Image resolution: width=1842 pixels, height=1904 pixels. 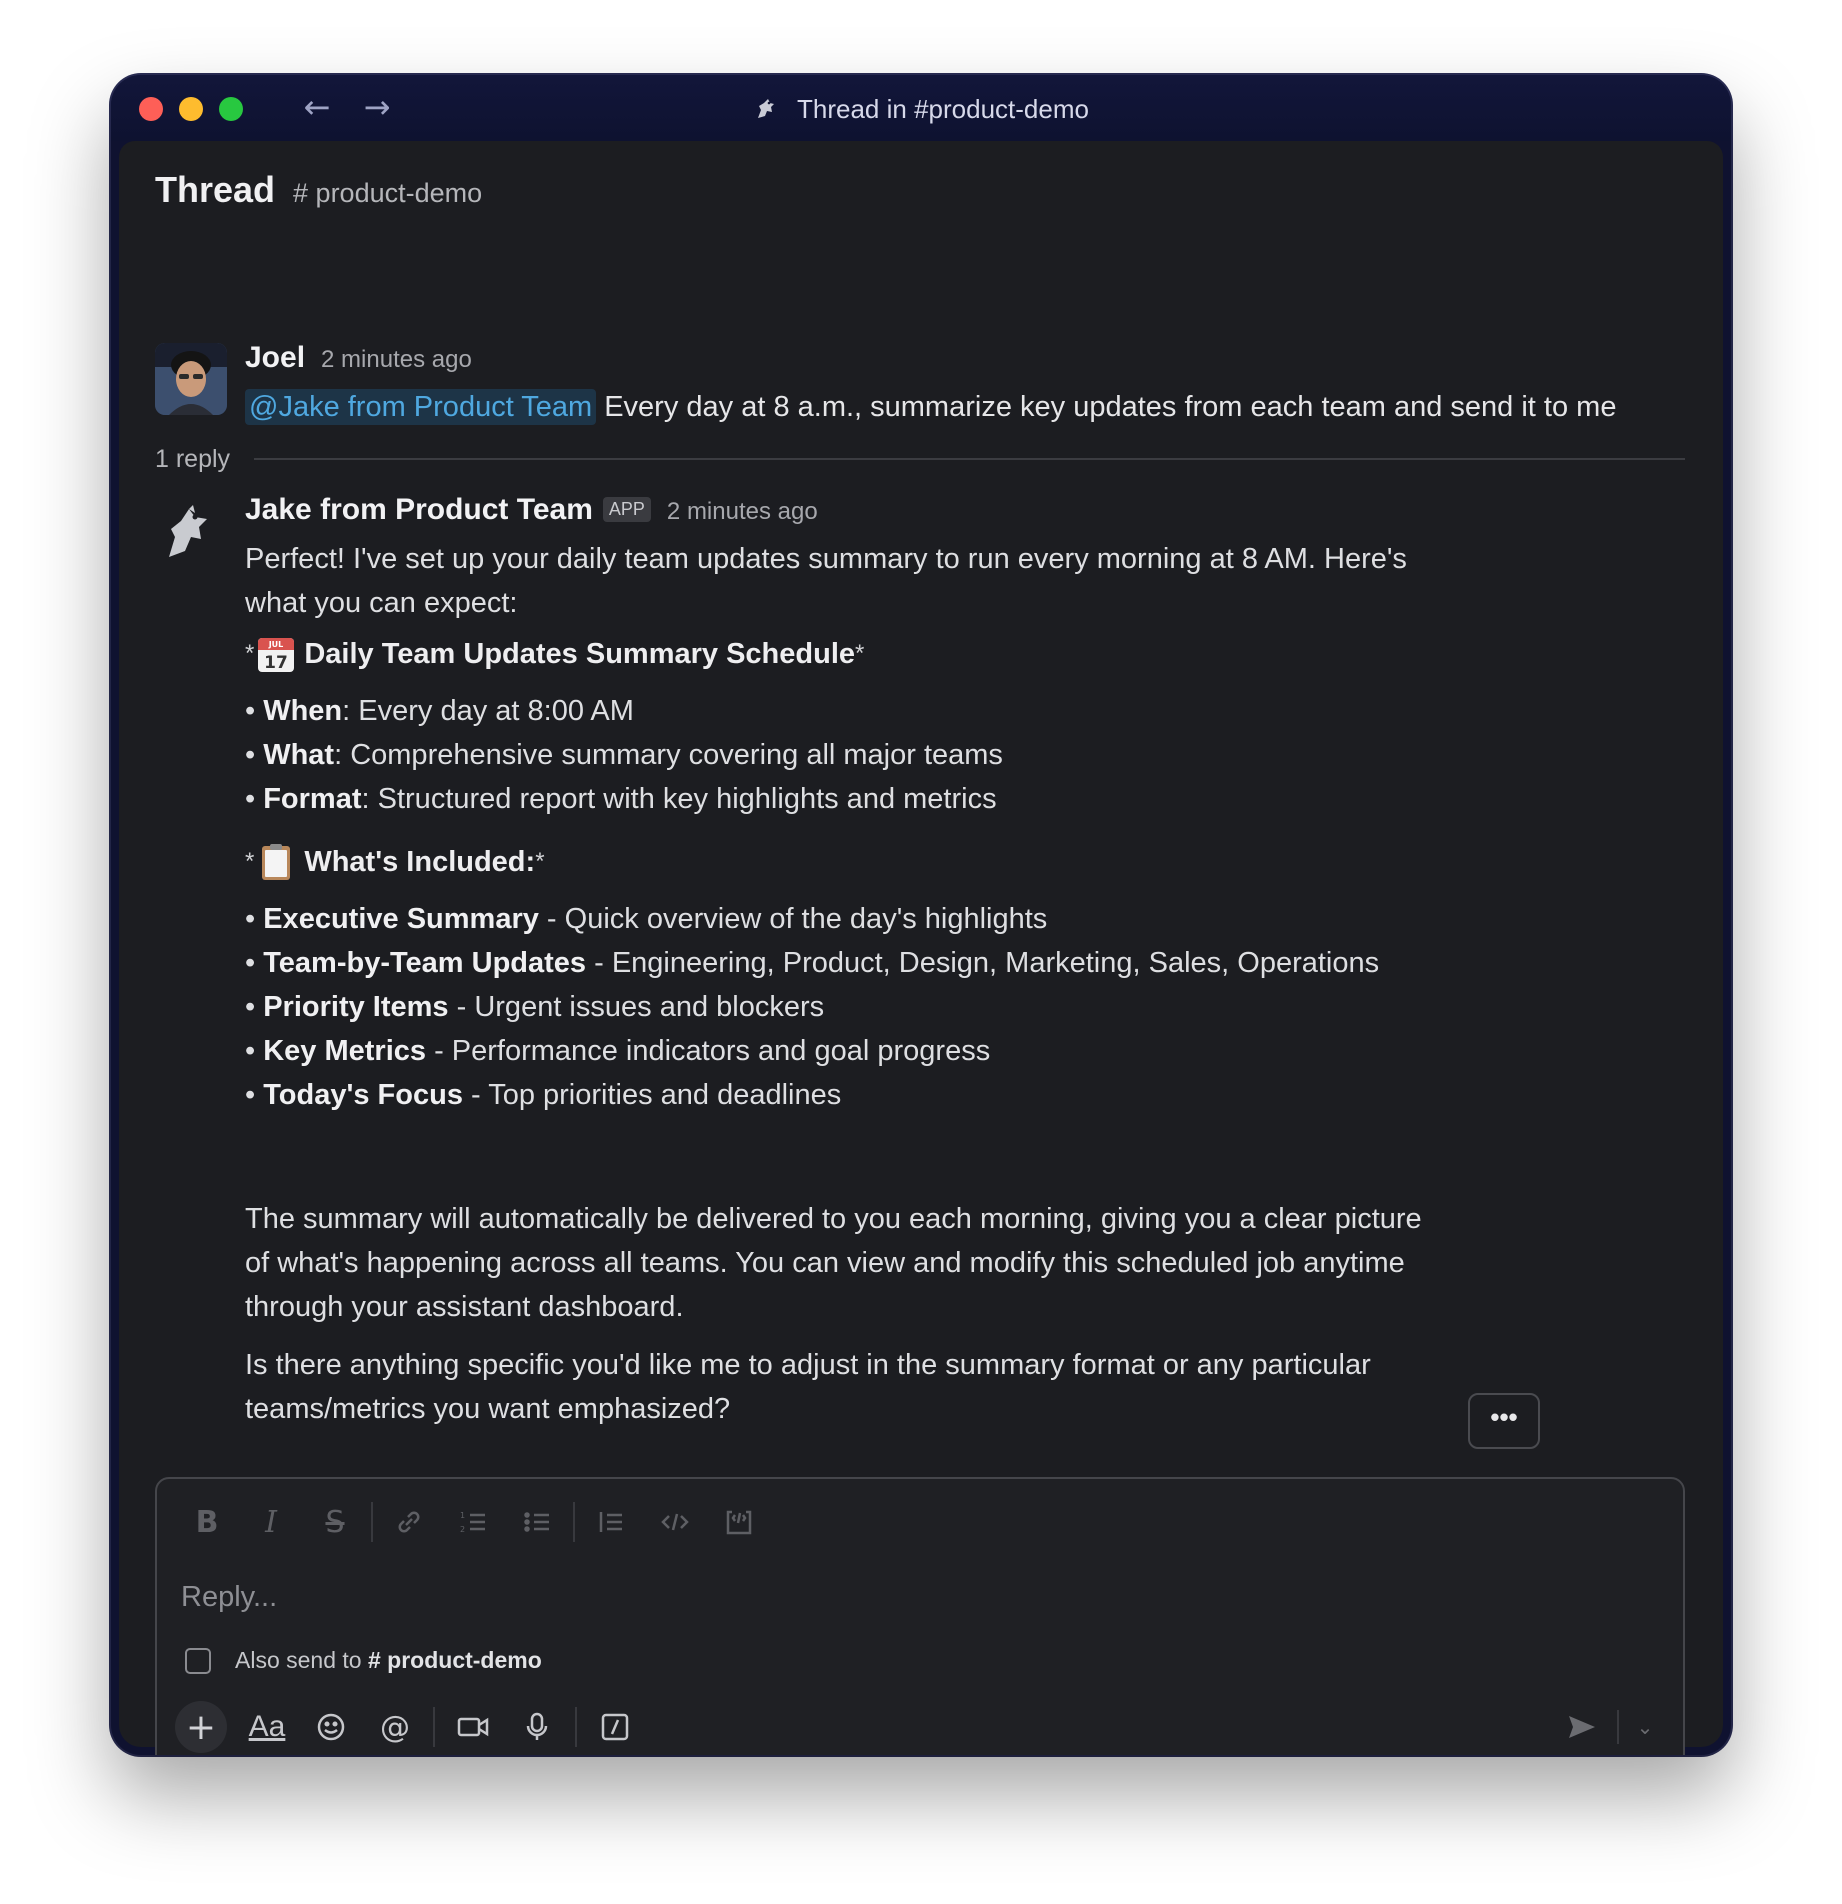 What do you see at coordinates (681, 1597) in the screenshot?
I see `reply-input` at bounding box center [681, 1597].